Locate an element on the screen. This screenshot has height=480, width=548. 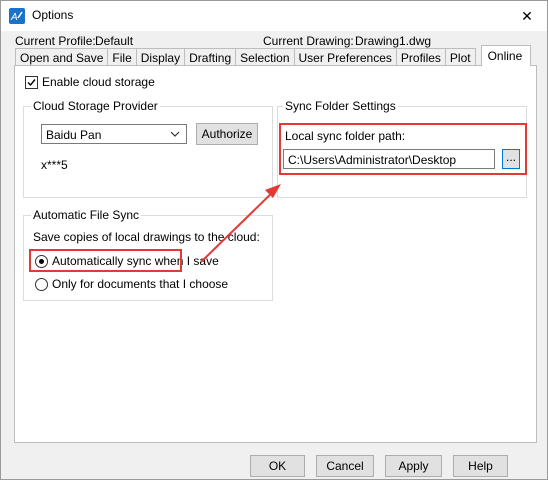
apply-button-label: Apply is located at coordinates (413, 466).